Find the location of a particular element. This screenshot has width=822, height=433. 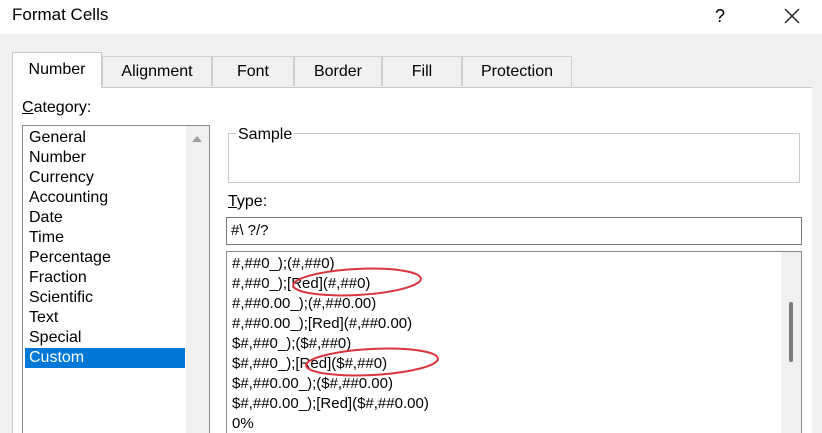

format-item: $#,##0_);[Red]($#,##0) is located at coordinates (309, 364).